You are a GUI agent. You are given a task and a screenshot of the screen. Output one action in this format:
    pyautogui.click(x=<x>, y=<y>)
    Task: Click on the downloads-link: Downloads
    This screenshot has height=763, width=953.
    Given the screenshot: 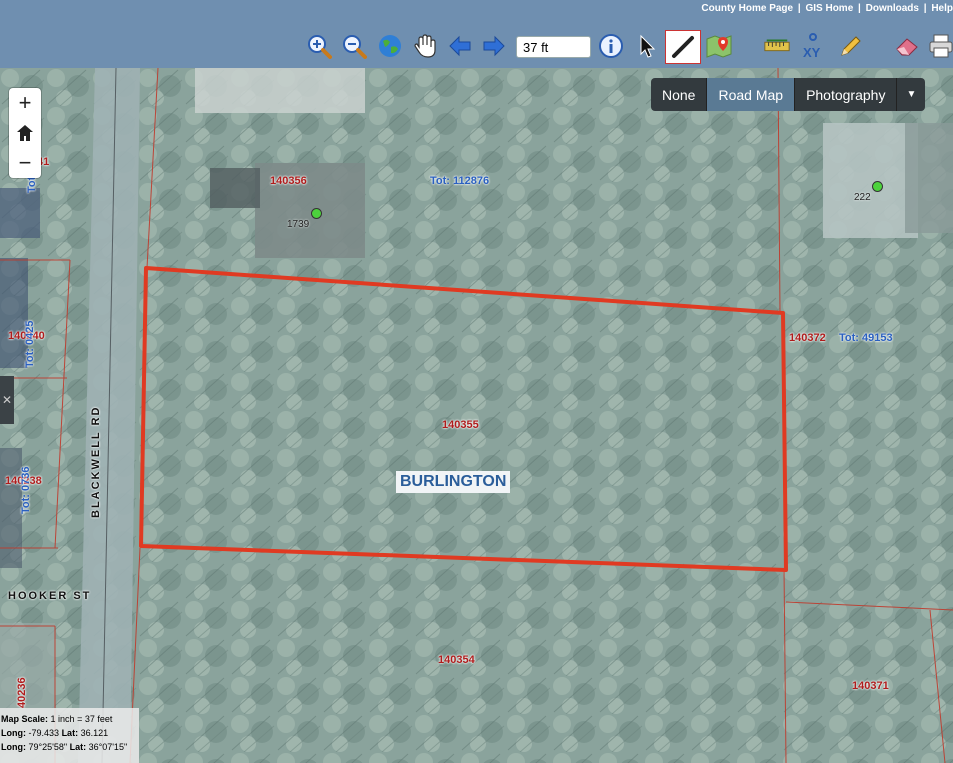 What is the action you would take?
    pyautogui.click(x=892, y=8)
    